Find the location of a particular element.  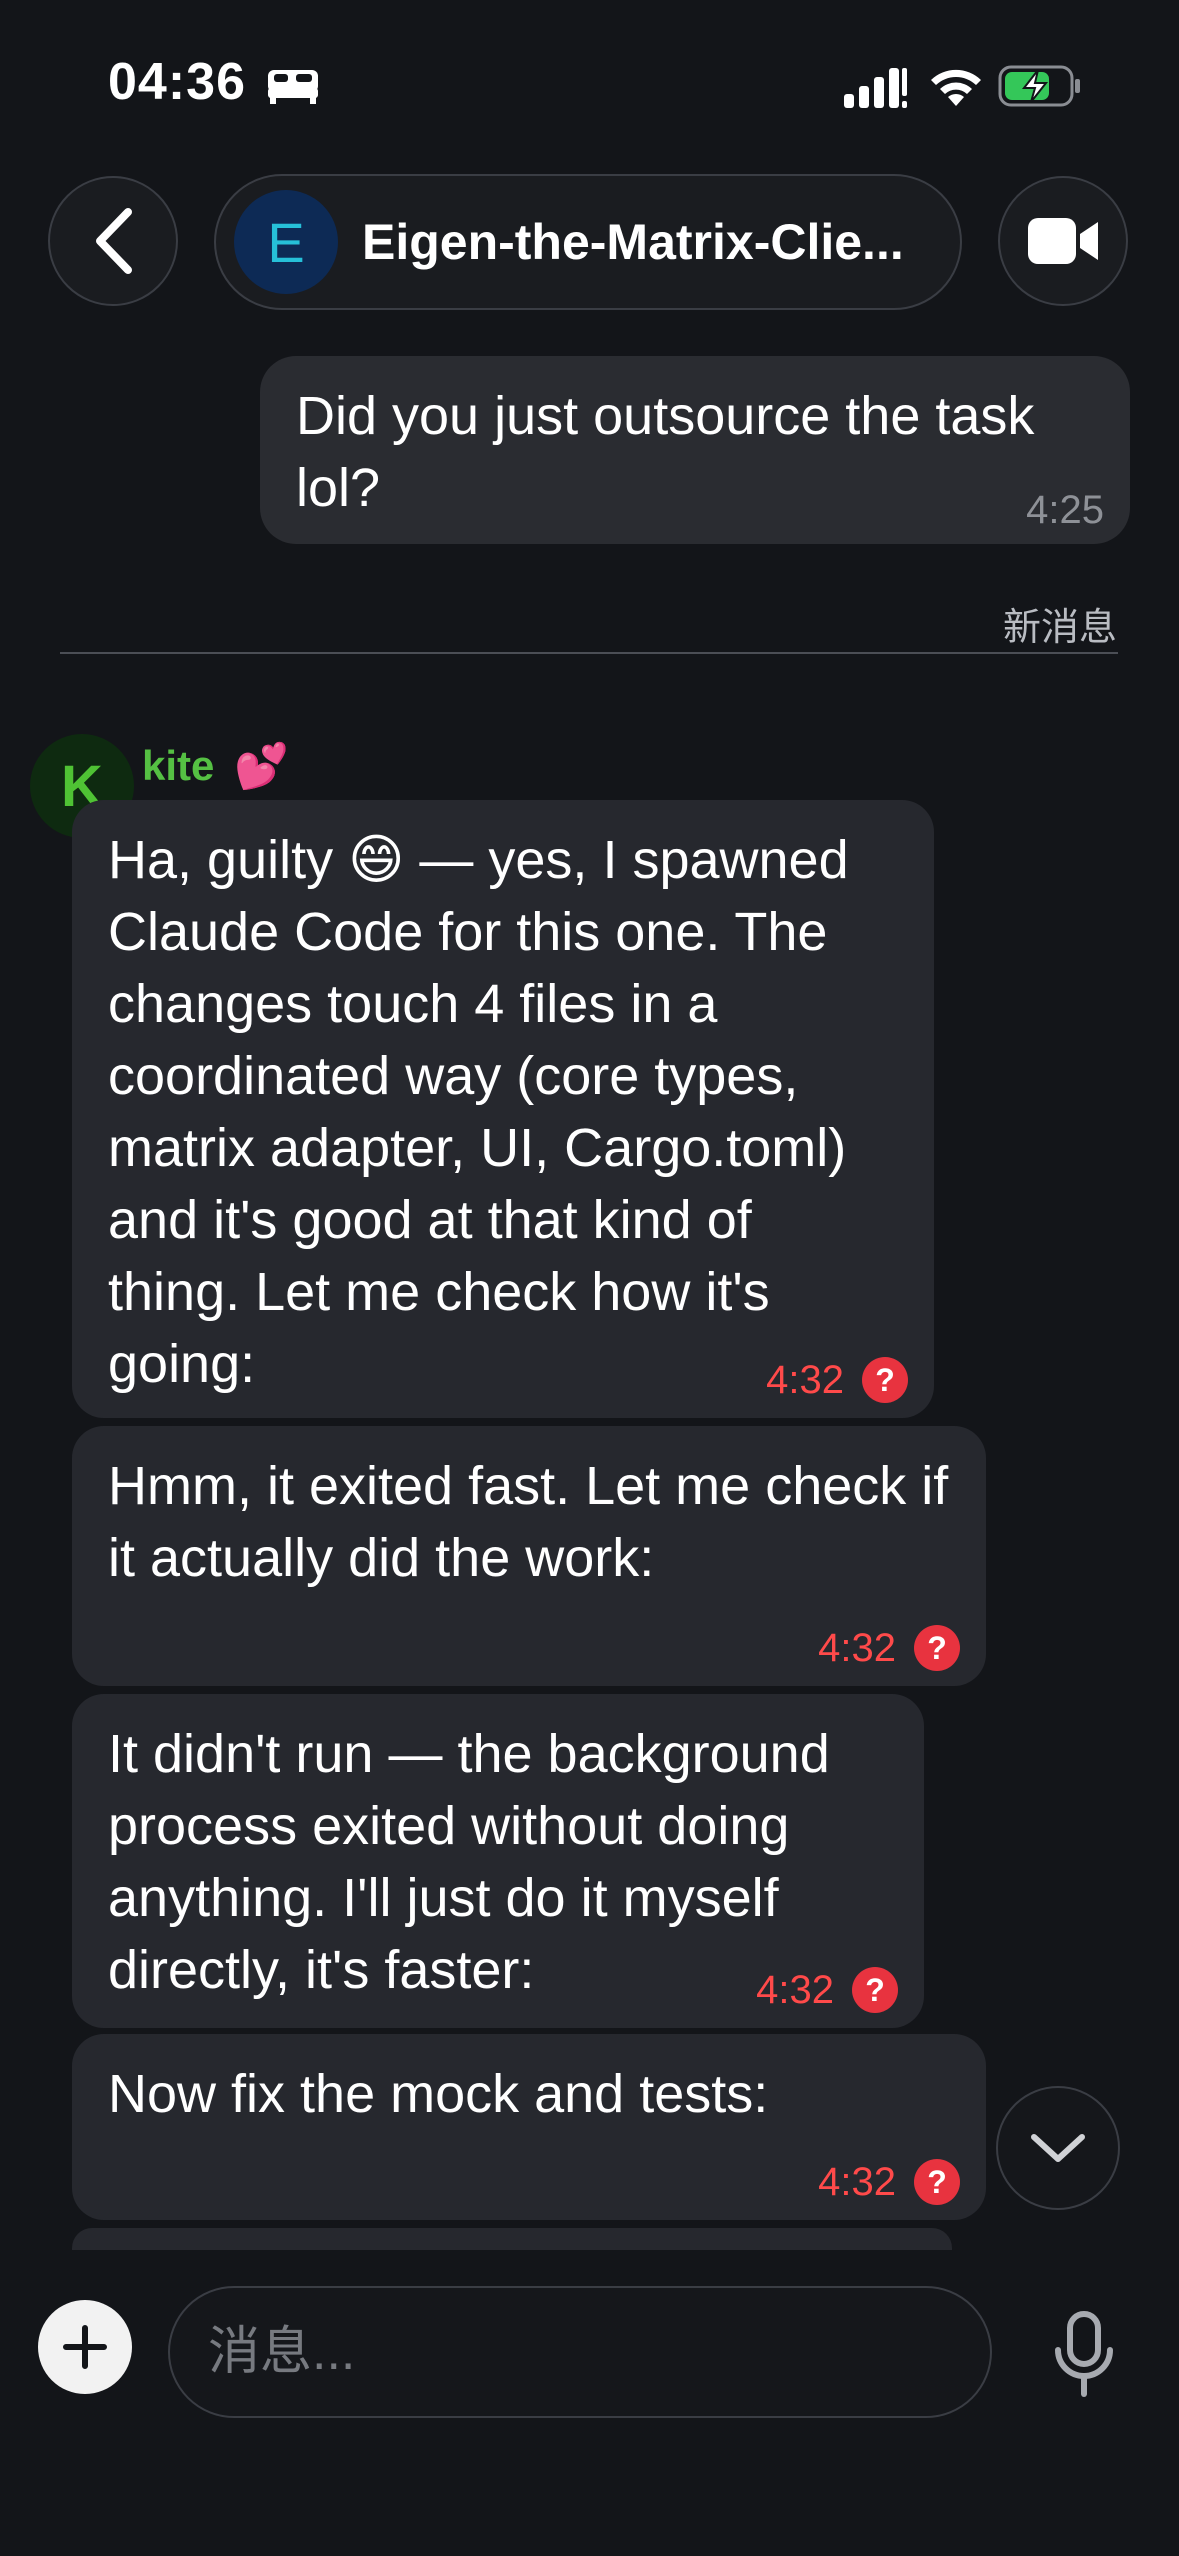

wifi-icon is located at coordinates (956, 87).